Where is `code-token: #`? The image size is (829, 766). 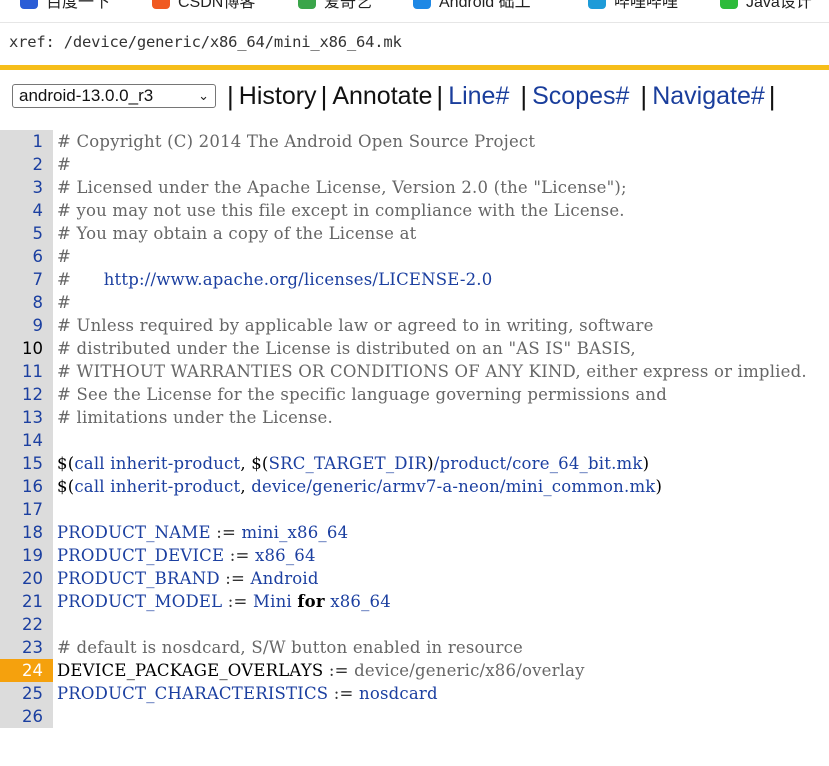
code-token: # is located at coordinates (64, 164).